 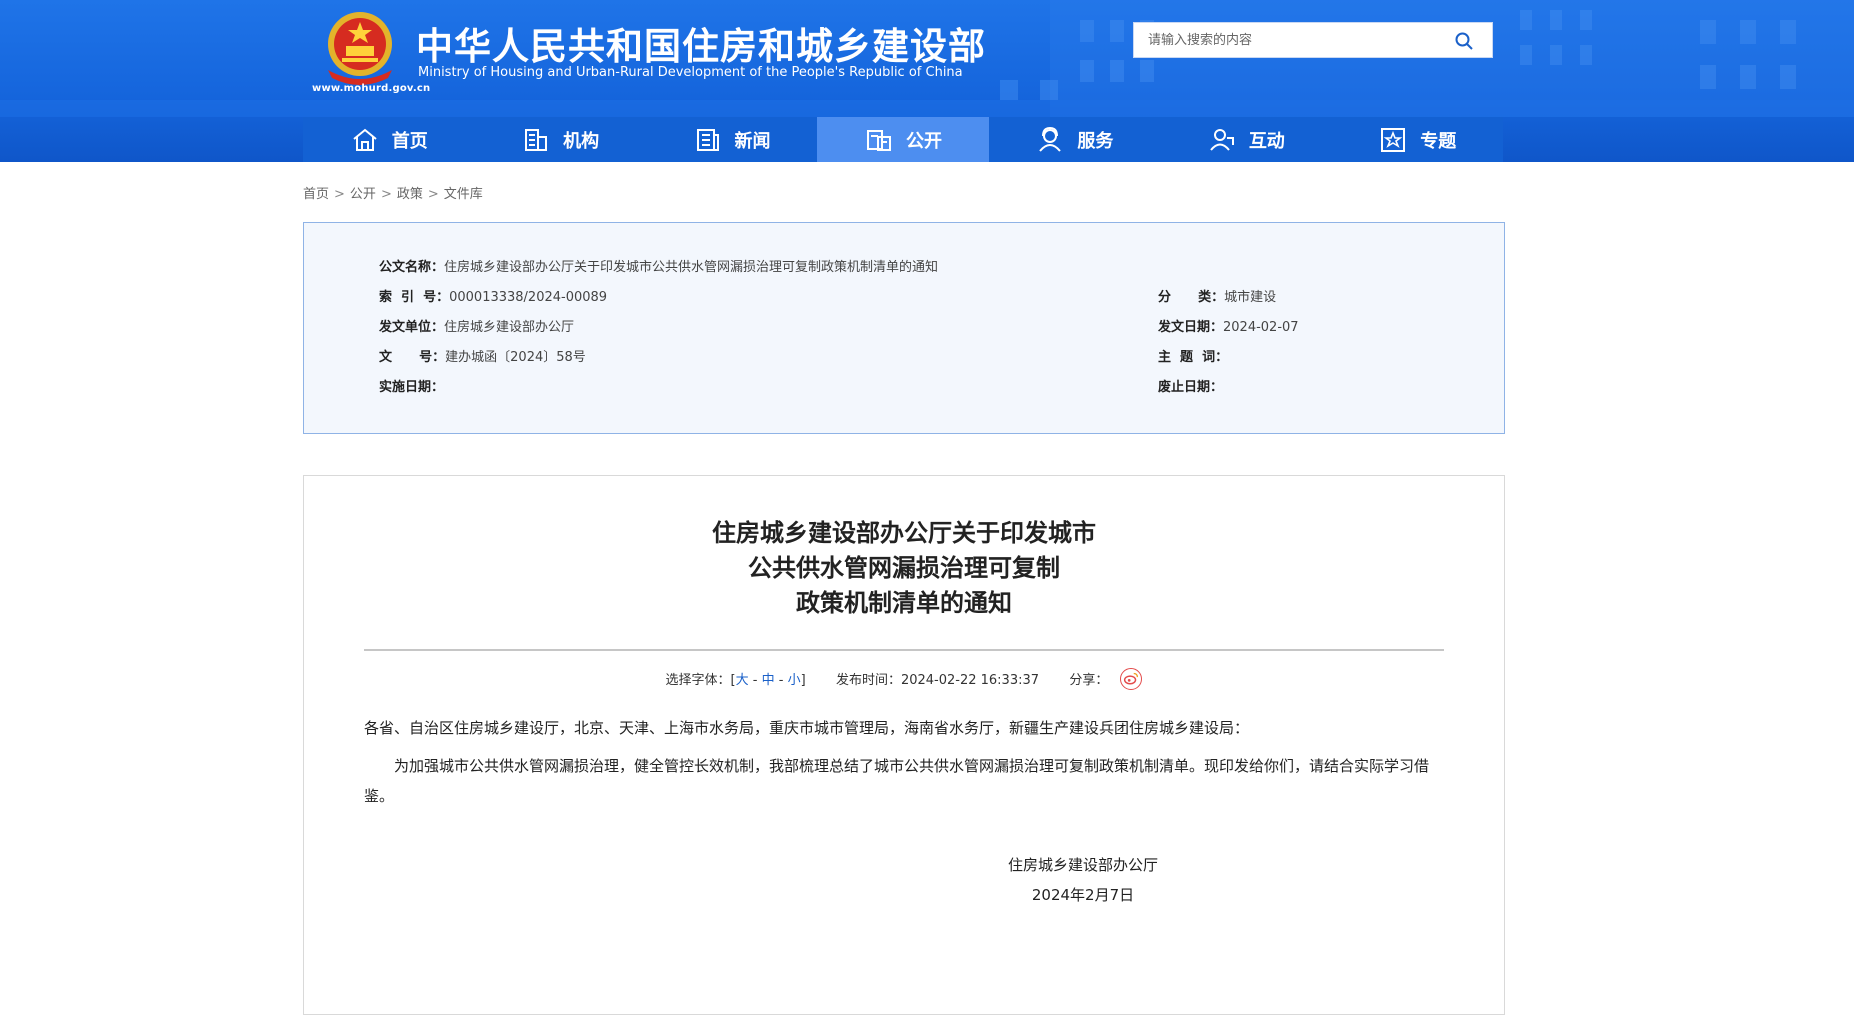 What do you see at coordinates (1191, 297) in the screenshot?
I see `meta-key: 分 类：` at bounding box center [1191, 297].